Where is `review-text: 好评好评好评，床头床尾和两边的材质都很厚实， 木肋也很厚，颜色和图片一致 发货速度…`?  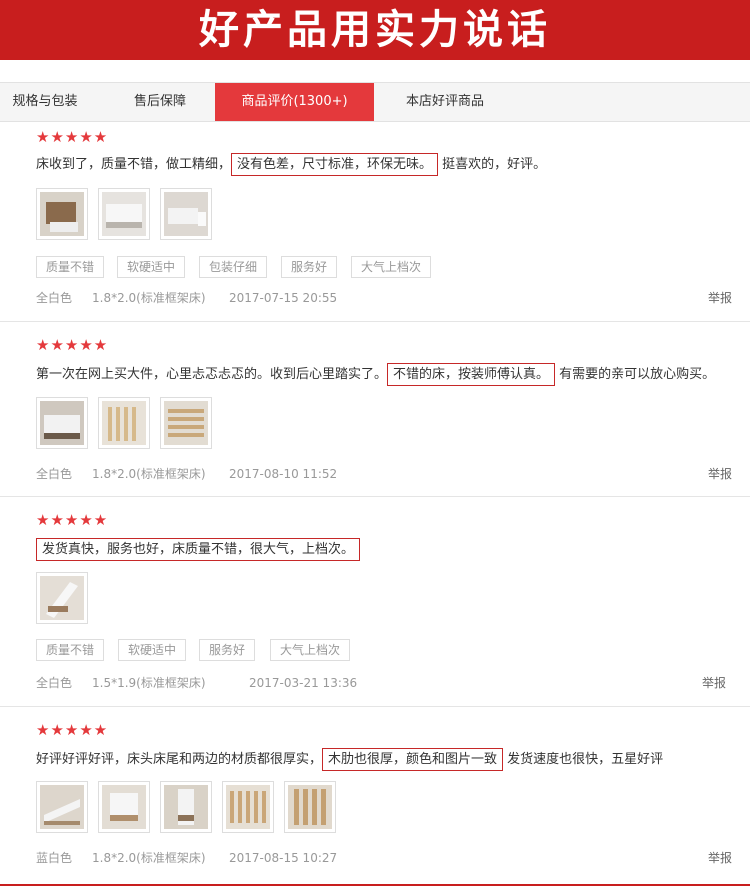
review-text: 好评好评好评，床头床尾和两边的材质都很厚实， 木肋也很厚，颜色和图片一致 发货速度… is located at coordinates (350, 759).